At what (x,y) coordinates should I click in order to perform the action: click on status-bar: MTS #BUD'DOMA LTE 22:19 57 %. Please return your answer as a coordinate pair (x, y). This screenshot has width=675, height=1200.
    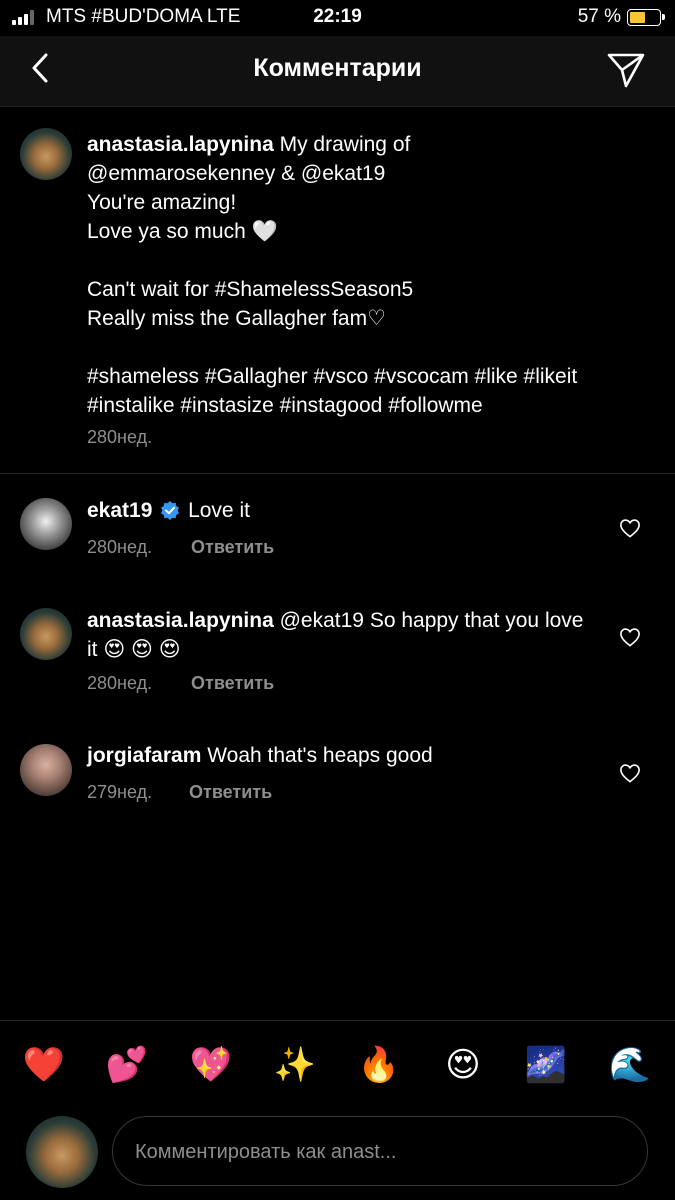
    Looking at the image, I should click on (337, 18).